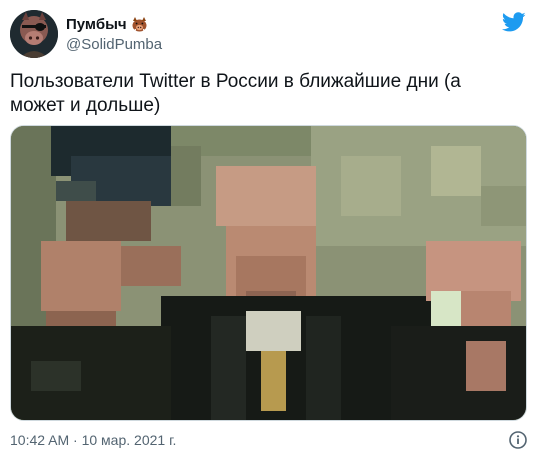 The height and width of the screenshot is (462, 540). What do you see at coordinates (270, 34) in the screenshot?
I see `tweet-header: Пумбыч @SolidPumba` at bounding box center [270, 34].